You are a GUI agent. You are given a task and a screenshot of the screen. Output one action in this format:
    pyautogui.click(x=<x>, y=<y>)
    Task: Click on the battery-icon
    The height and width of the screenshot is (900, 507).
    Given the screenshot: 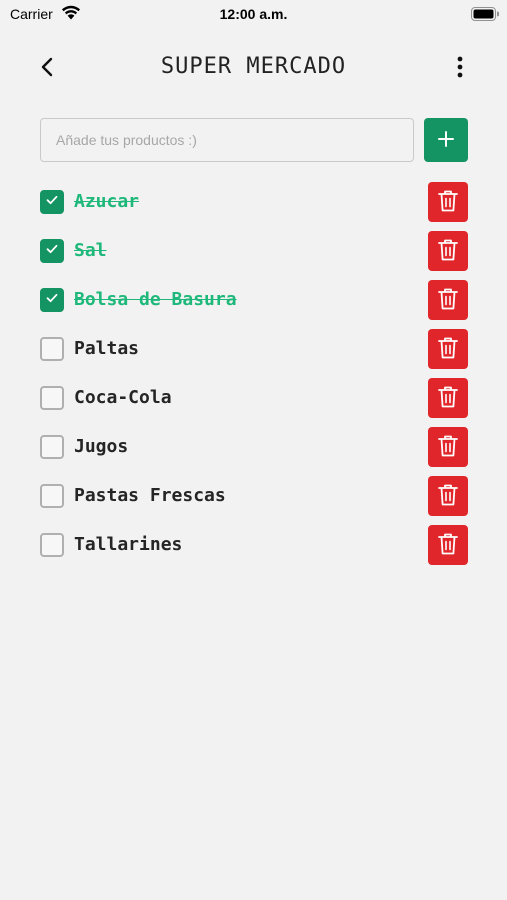 What is the action you would take?
    pyautogui.click(x=485, y=16)
    